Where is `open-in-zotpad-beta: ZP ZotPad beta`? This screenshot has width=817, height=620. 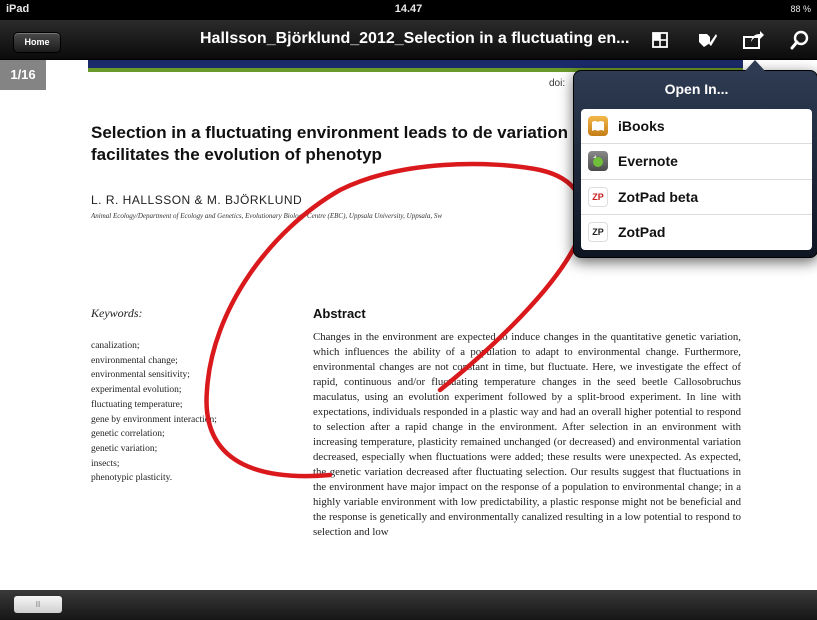
open-in-zotpad-beta: ZP ZotPad beta is located at coordinates (696, 197).